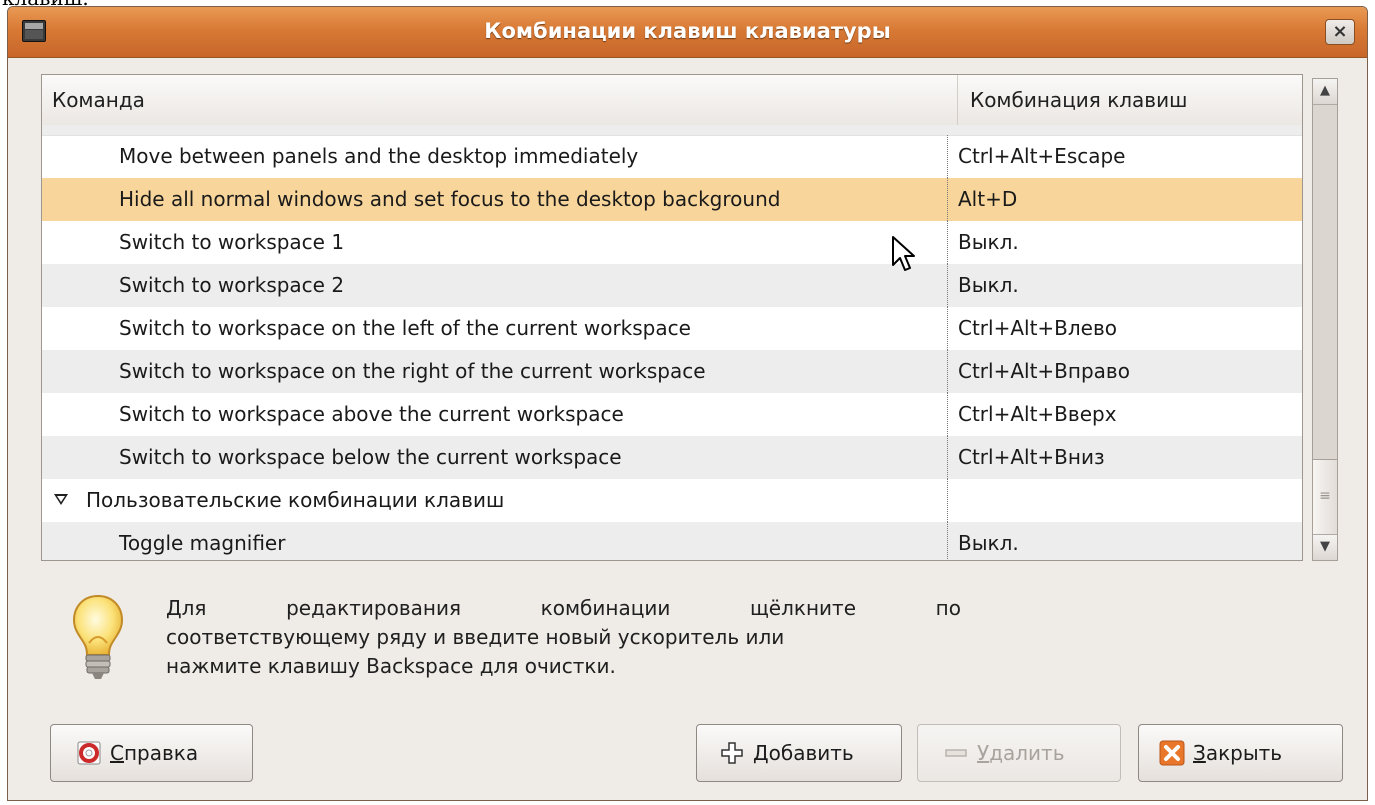 The height and width of the screenshot is (805, 1375). I want to click on vertical-scrollbar: ▲ ≡ ▼, so click(1325, 319).